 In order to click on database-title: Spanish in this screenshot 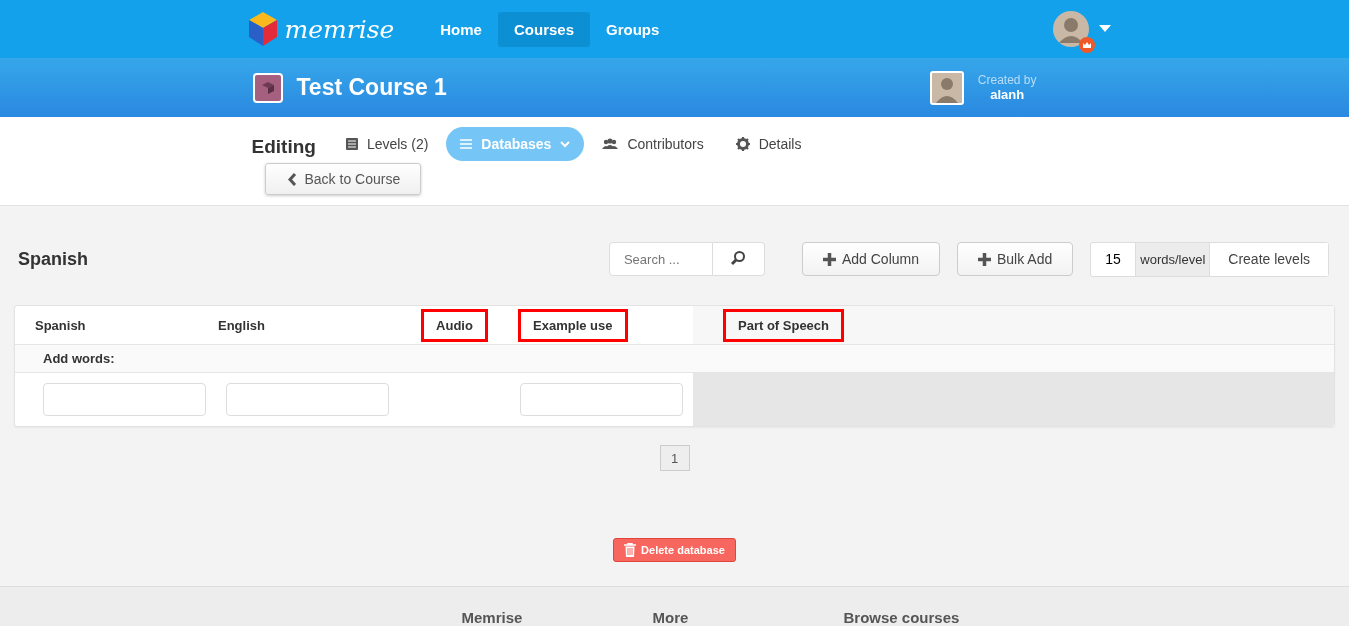, I will do `click(53, 259)`.